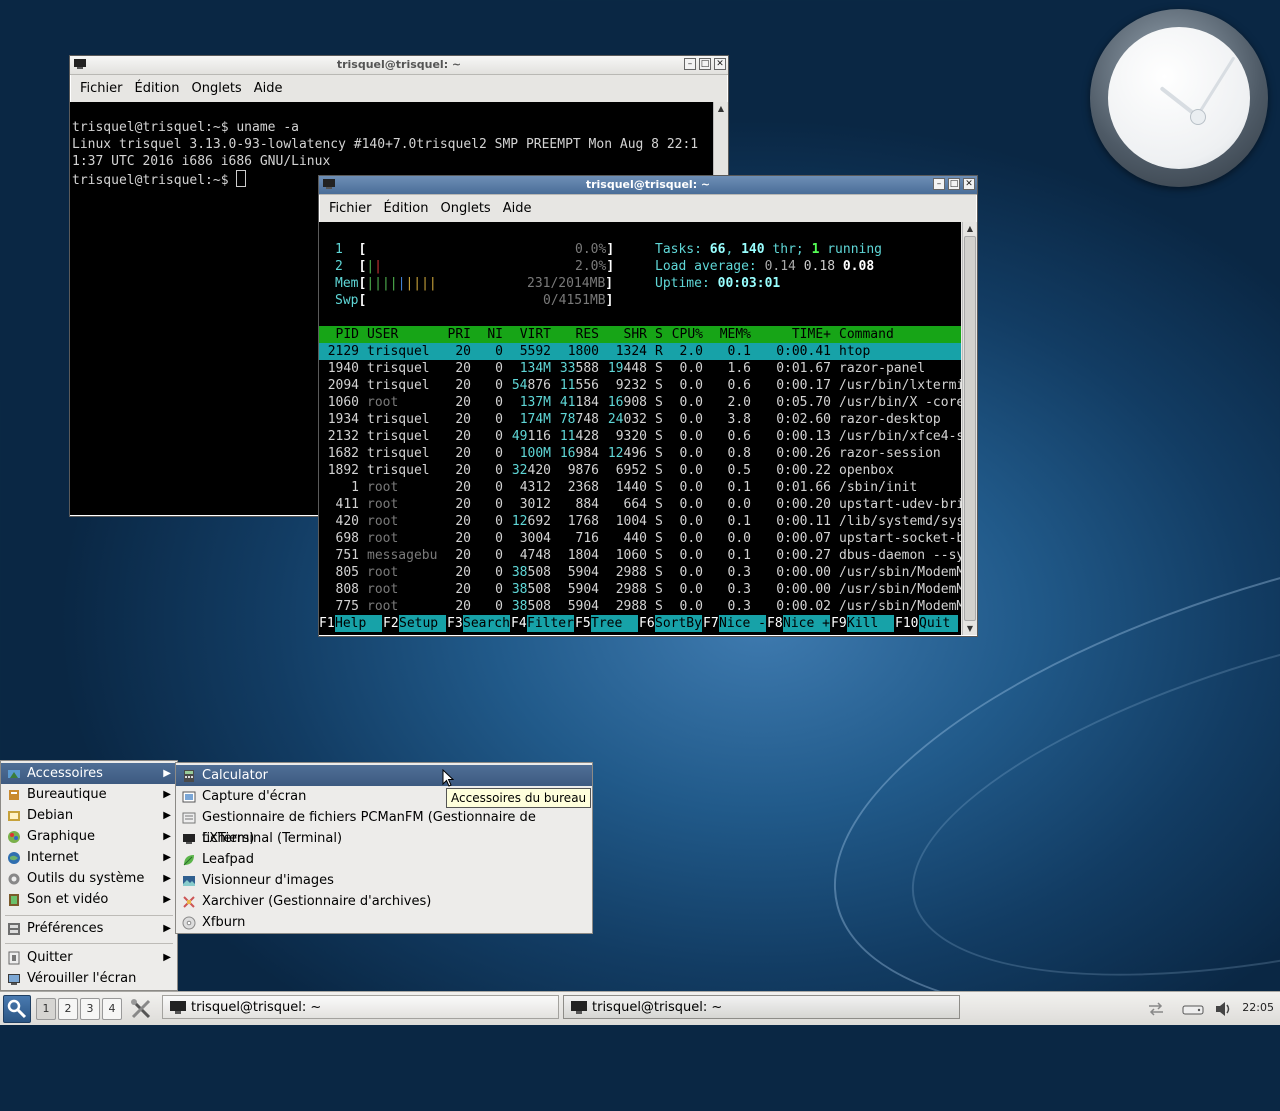 This screenshot has width=1280, height=1111. Describe the element at coordinates (866, 334) in the screenshot. I see `column-header-command: Command` at that location.